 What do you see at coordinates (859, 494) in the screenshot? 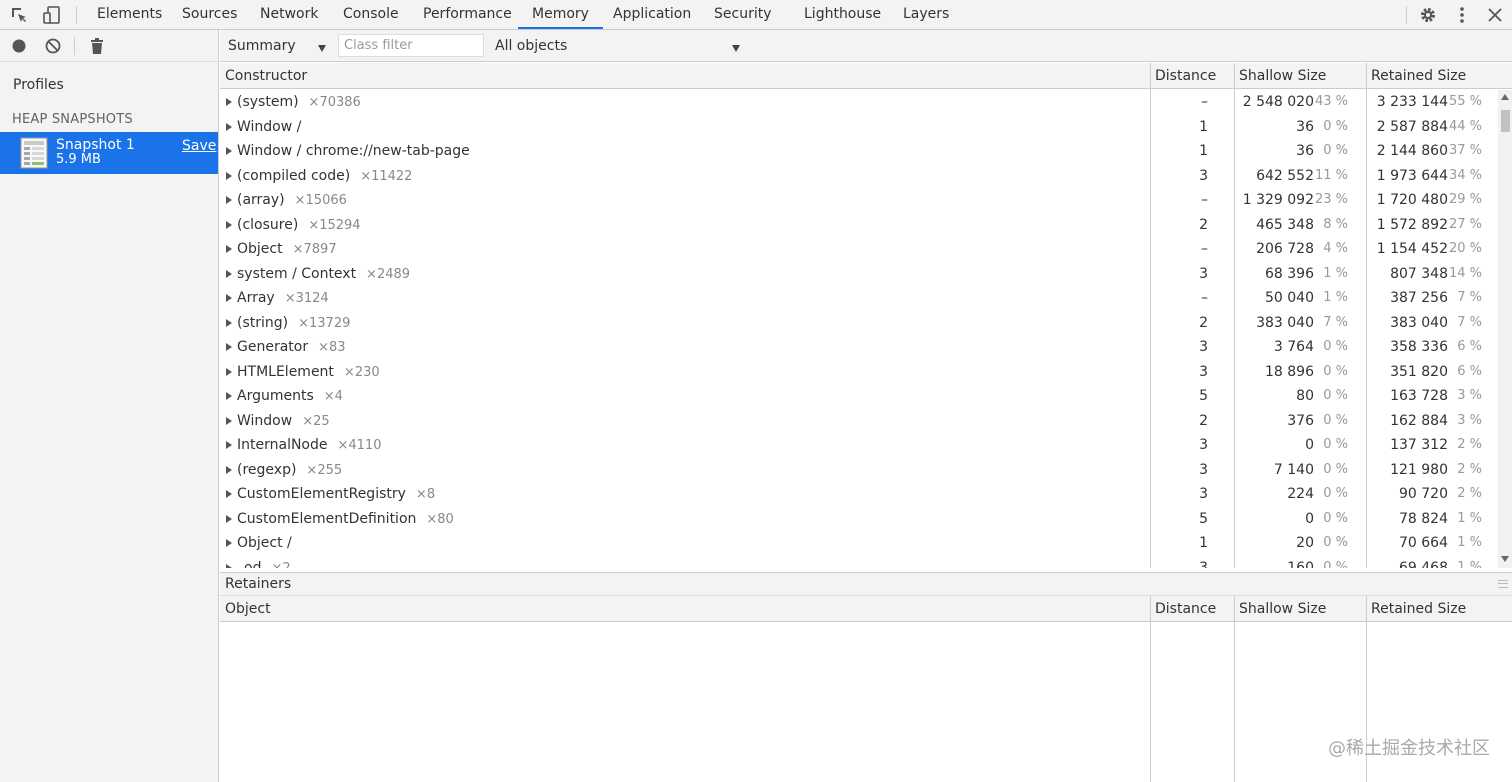
I see `table-row: CustomElementRegistry ×8 3 224 0 % 90 720 2 %` at bounding box center [859, 494].